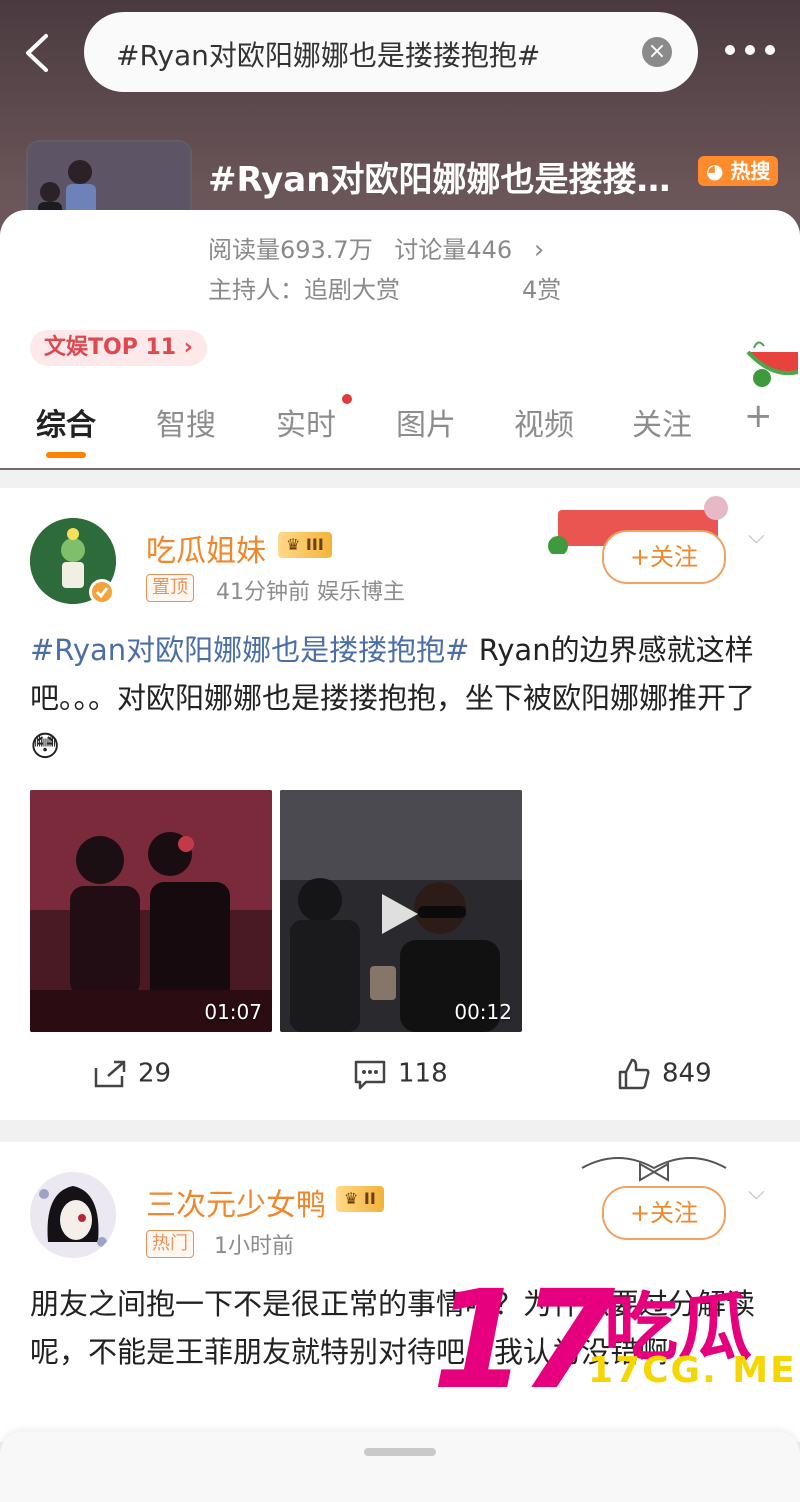 The image size is (800, 1502). Describe the element at coordinates (657, 52) in the screenshot. I see `clear-icon: ×` at that location.